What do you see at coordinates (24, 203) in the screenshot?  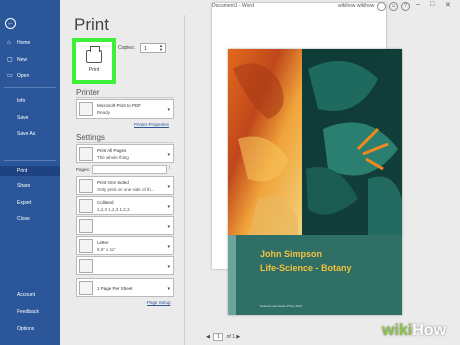 I see `sidebar-item-label: Export` at bounding box center [24, 203].